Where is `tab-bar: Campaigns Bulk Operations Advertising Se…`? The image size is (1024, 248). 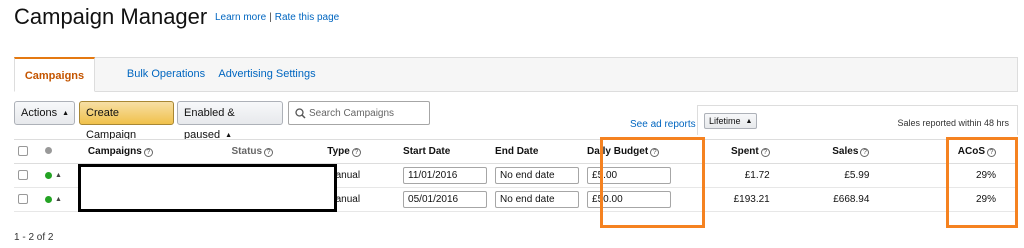 tab-bar: Campaigns Bulk Operations Advertising Se… is located at coordinates (516, 74).